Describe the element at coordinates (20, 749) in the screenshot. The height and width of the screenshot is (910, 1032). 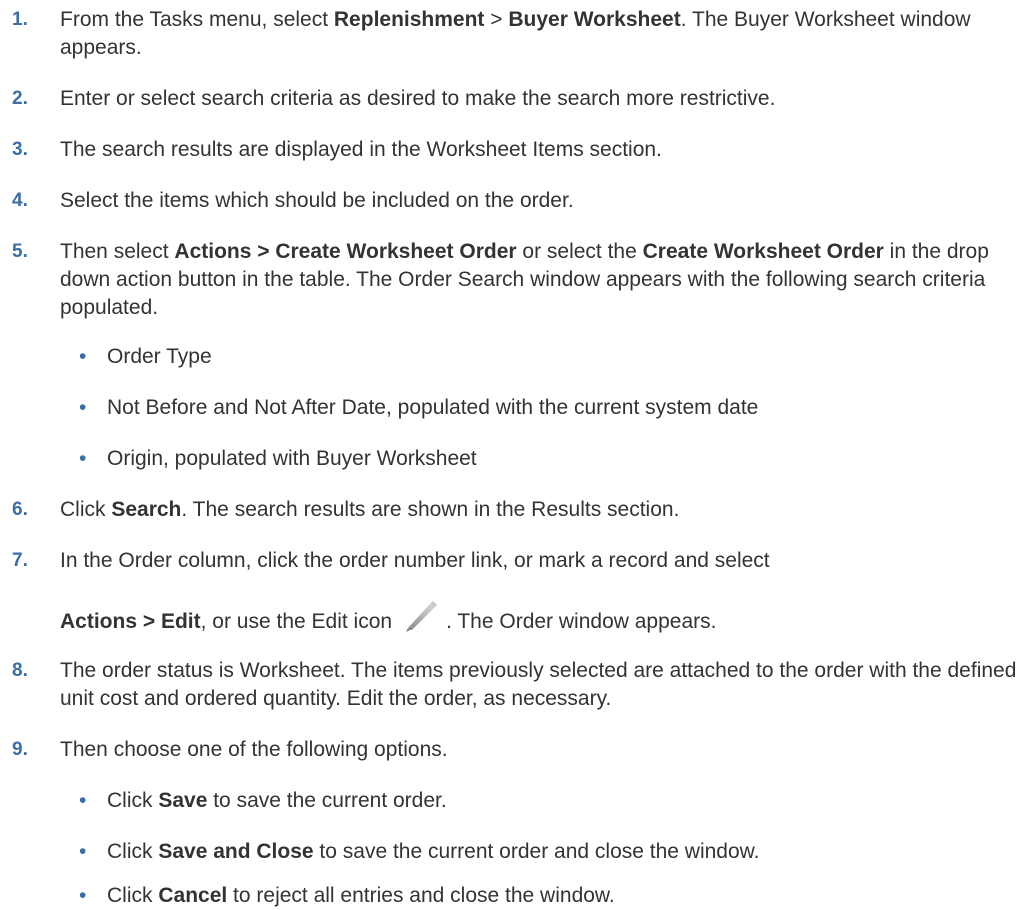
I see `step-number: 9.` at that location.